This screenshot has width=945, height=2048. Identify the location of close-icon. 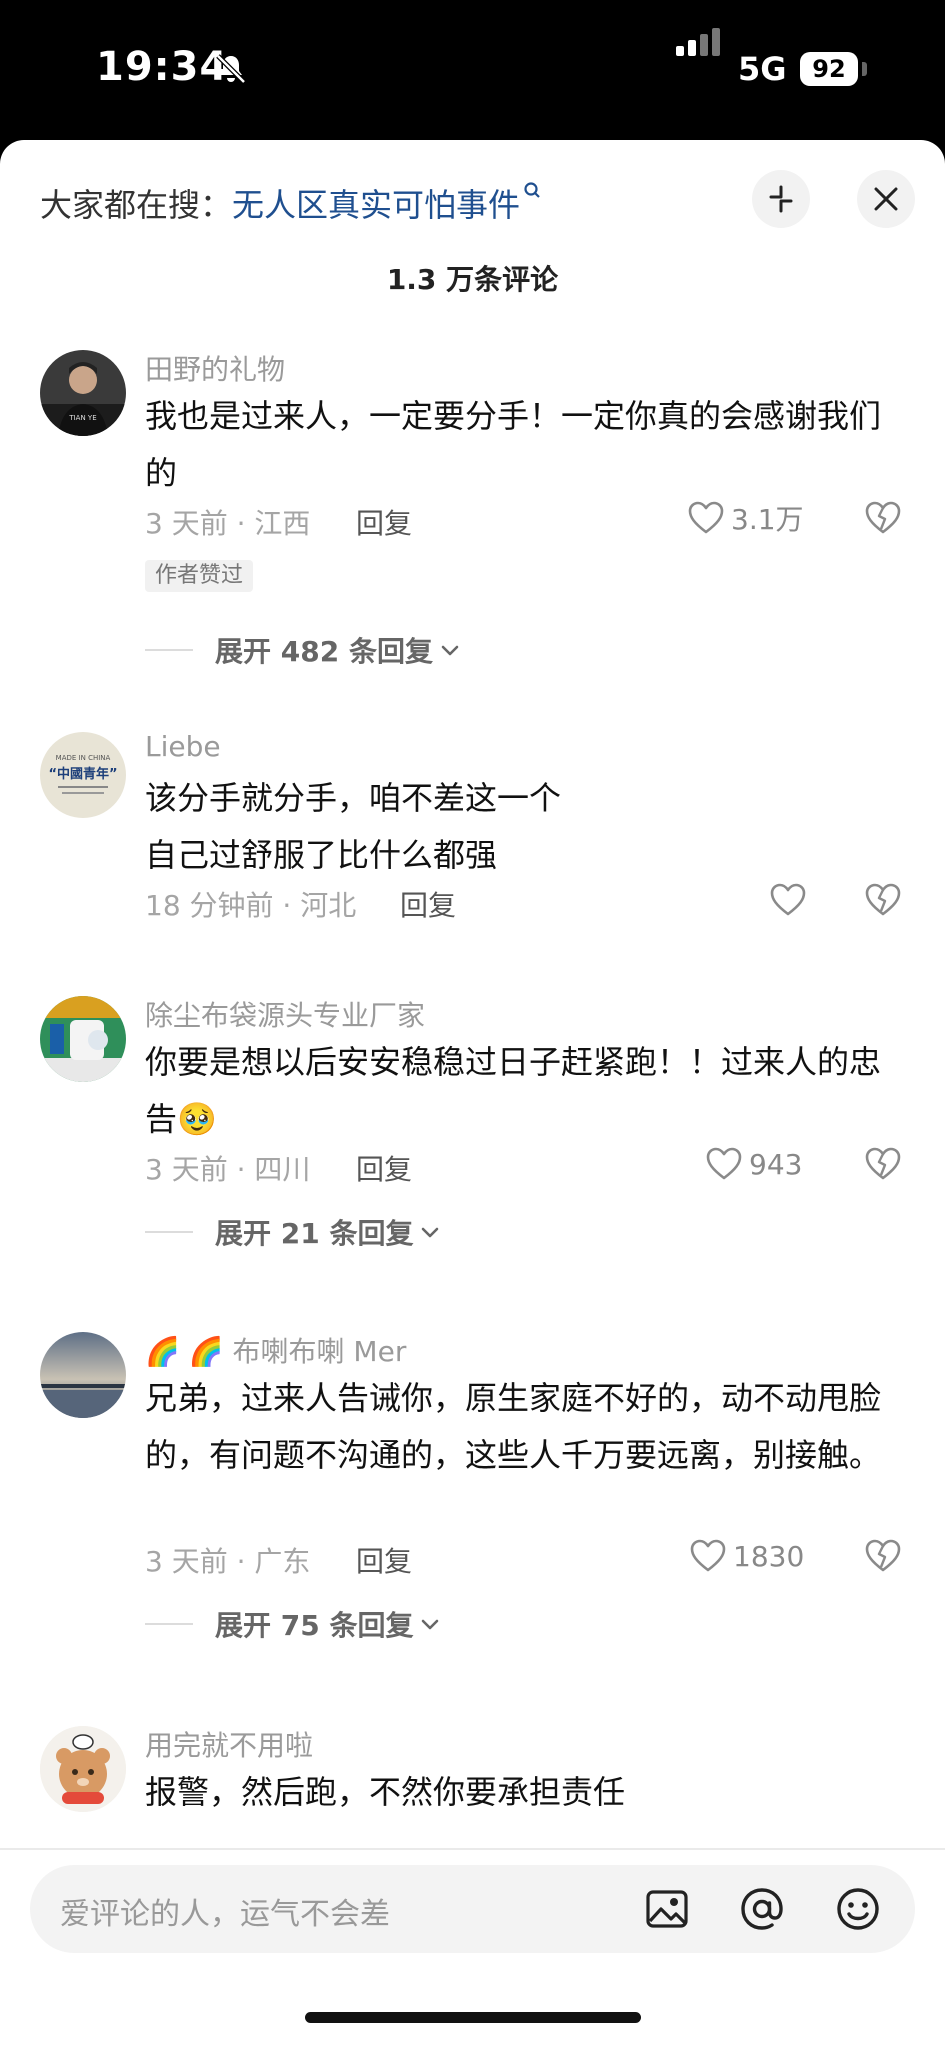
(886, 199).